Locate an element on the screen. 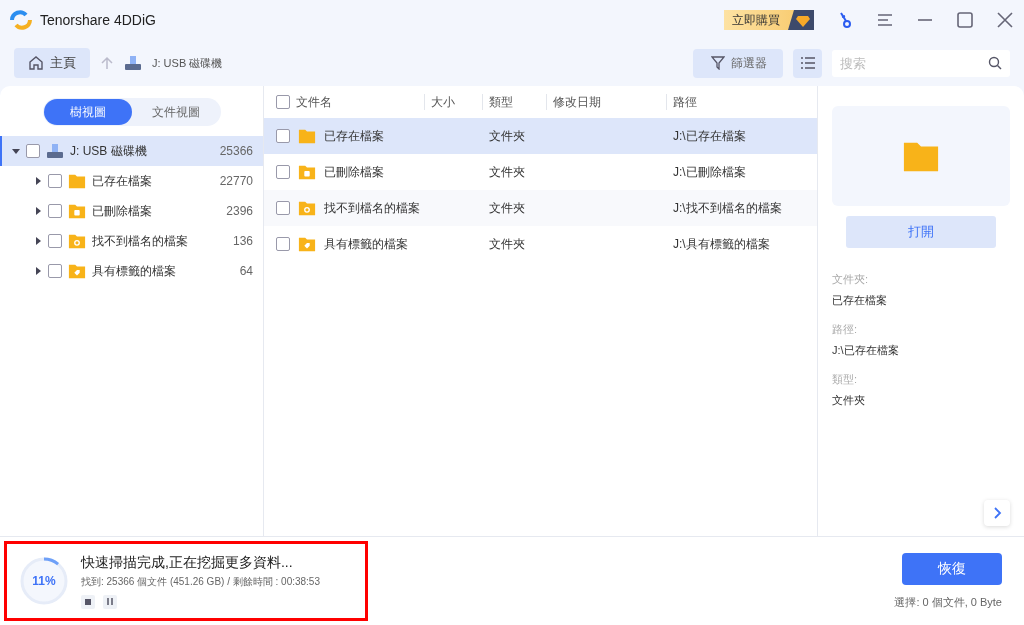 This screenshot has width=1024, height=625. filter-icon is located at coordinates (718, 63).